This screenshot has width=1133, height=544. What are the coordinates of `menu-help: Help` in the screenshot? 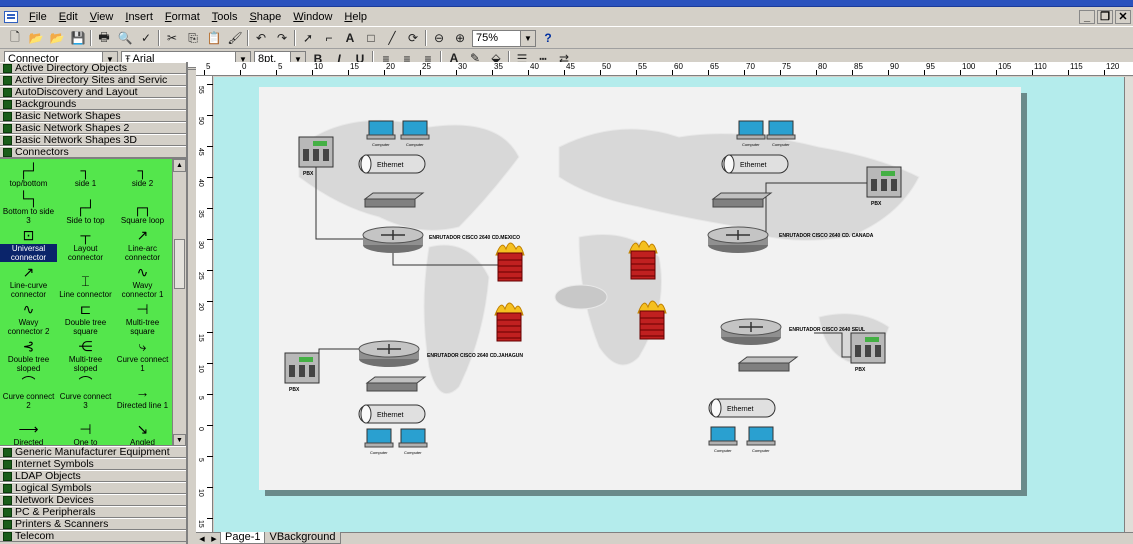 It's located at (355, 17).